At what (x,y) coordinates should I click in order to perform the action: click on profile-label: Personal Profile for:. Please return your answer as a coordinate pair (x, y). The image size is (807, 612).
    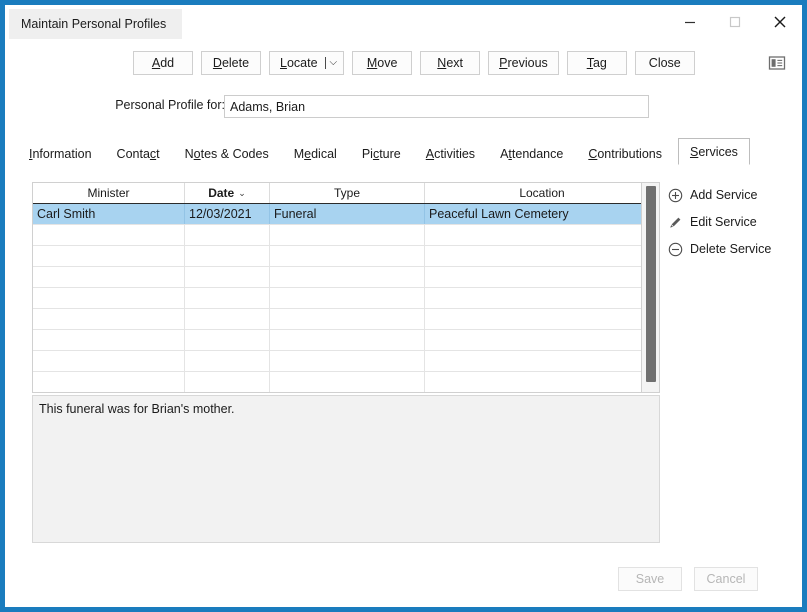
    Looking at the image, I should click on (170, 105).